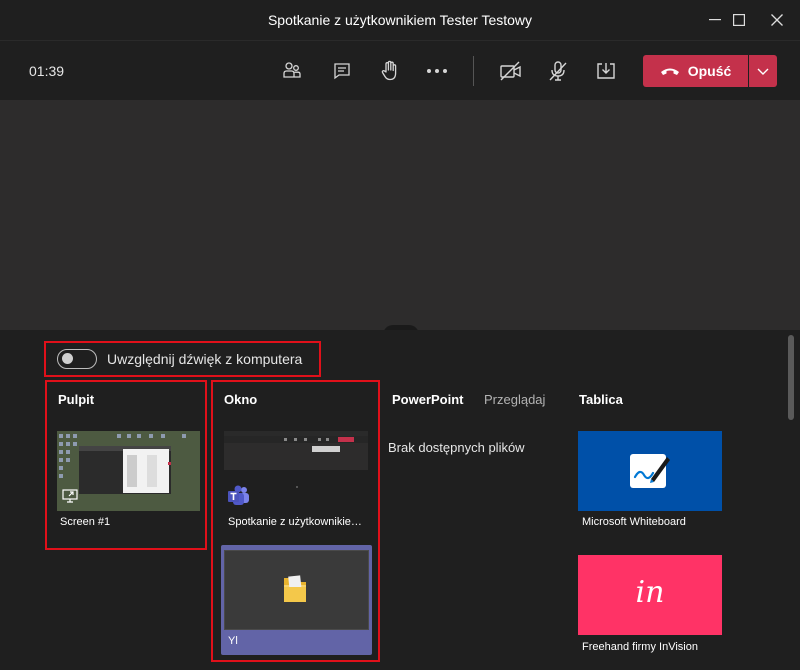 This screenshot has height=670, width=800. What do you see at coordinates (456, 447) in the screenshot?
I see `no-files-message: Brak dostępnych plików` at bounding box center [456, 447].